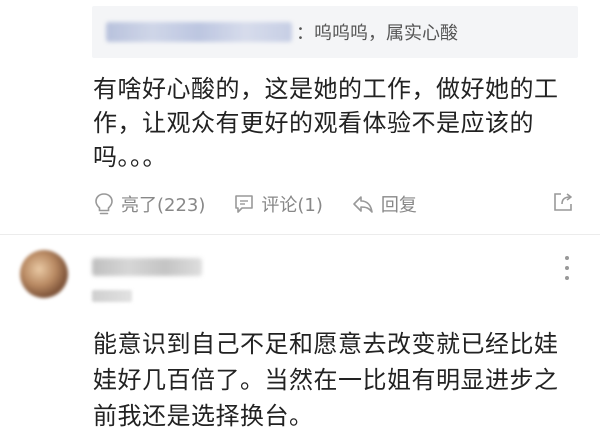 Image resolution: width=600 pixels, height=440 pixels. I want to click on username-blurred, so click(147, 267).